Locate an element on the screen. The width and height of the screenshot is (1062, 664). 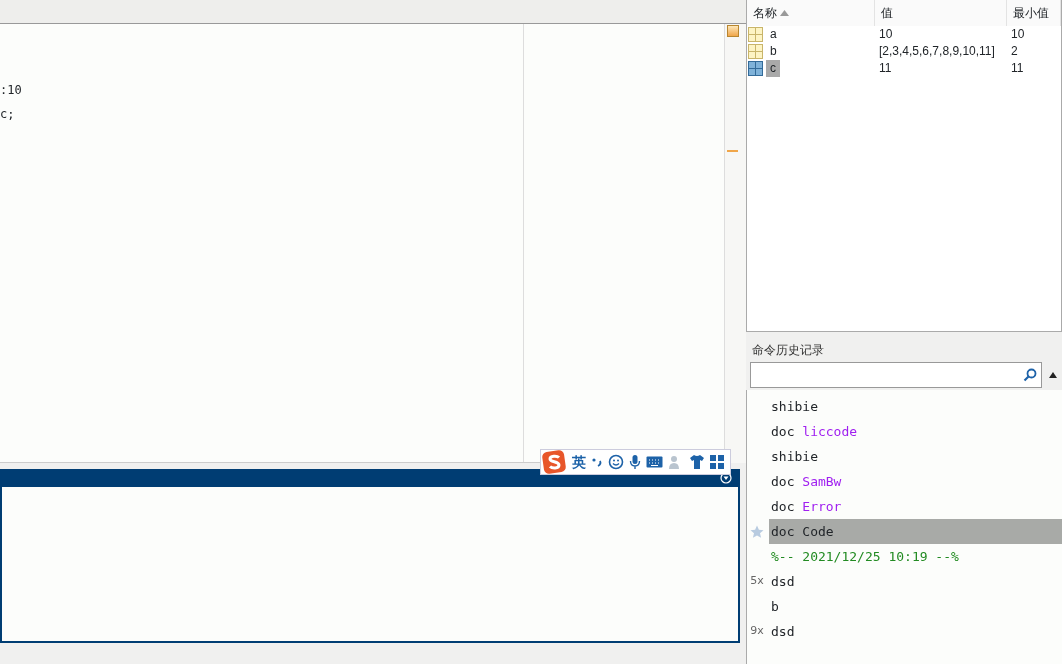
variable-name: b is located at coordinates (773, 51).